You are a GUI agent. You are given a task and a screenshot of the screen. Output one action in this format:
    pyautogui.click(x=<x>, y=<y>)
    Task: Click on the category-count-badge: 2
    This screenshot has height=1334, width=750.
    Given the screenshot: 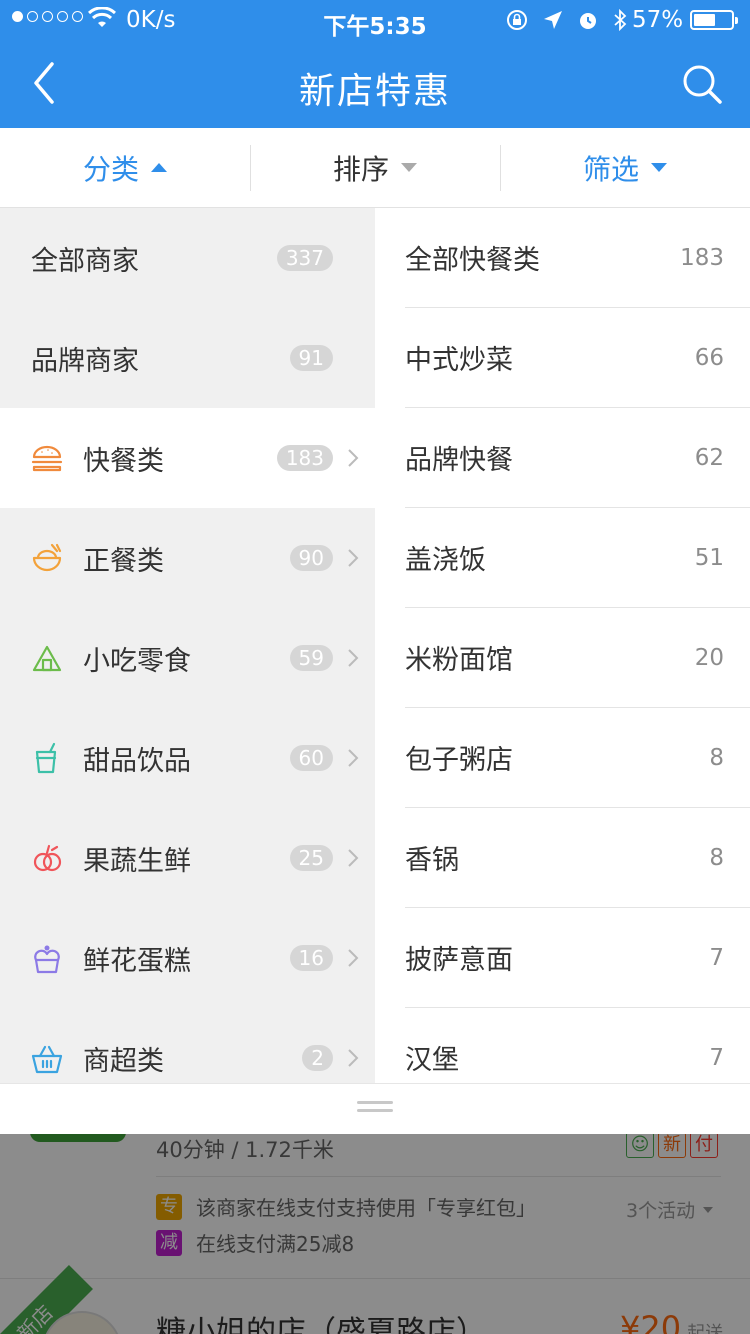 What is the action you would take?
    pyautogui.click(x=317, y=1058)
    